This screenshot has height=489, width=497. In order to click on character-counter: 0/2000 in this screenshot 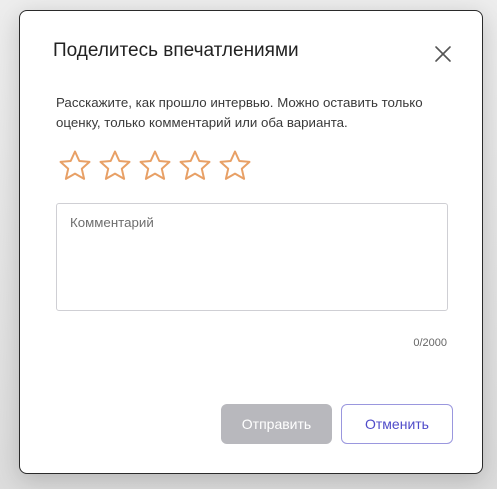, I will do `click(430, 343)`.